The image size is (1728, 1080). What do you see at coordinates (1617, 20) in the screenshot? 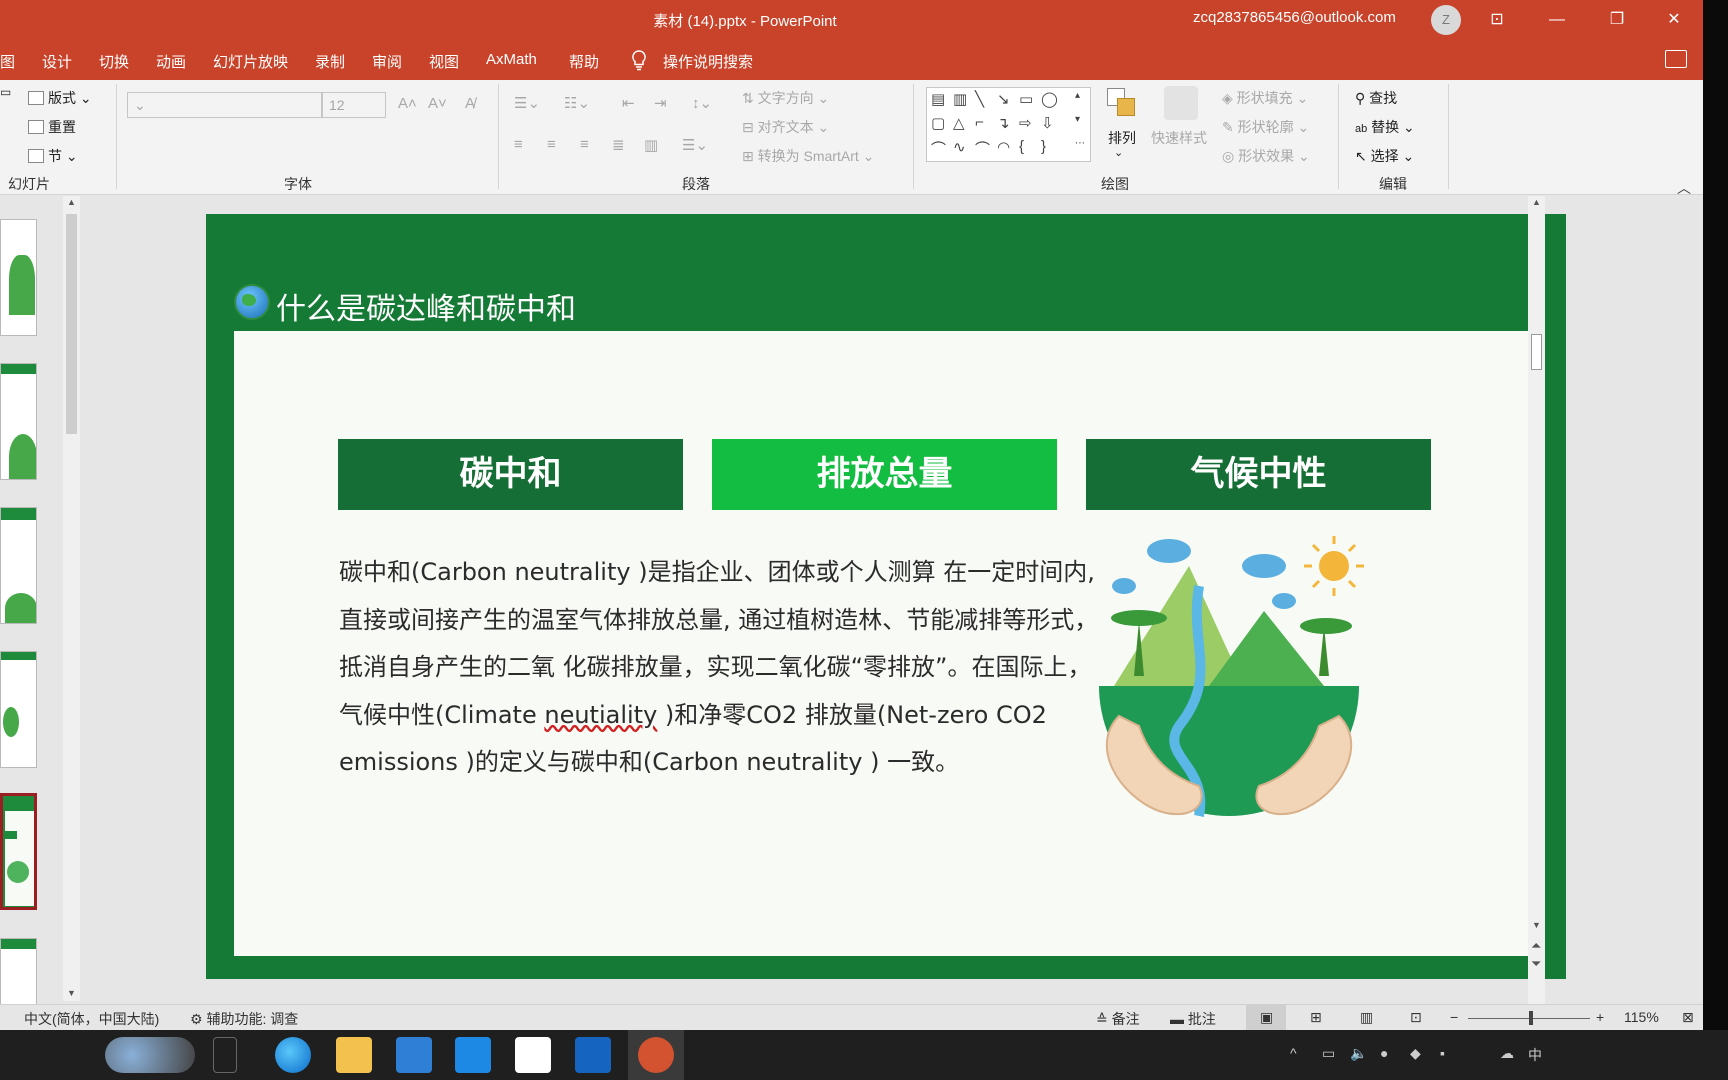
I see `restore-button: ❐` at bounding box center [1617, 20].